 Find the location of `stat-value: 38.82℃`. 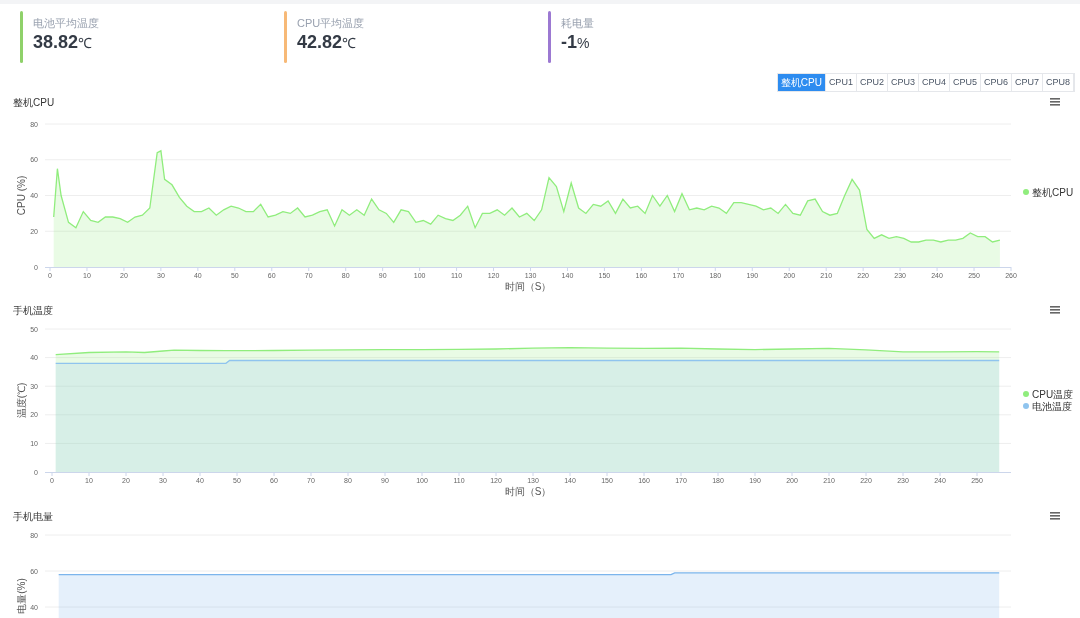

stat-value: 38.82℃ is located at coordinates (63, 42).